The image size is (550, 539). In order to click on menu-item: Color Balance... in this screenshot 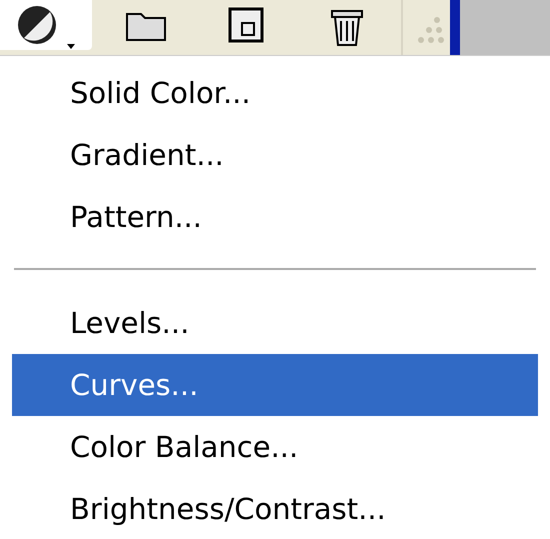, I will do `click(275, 447)`.